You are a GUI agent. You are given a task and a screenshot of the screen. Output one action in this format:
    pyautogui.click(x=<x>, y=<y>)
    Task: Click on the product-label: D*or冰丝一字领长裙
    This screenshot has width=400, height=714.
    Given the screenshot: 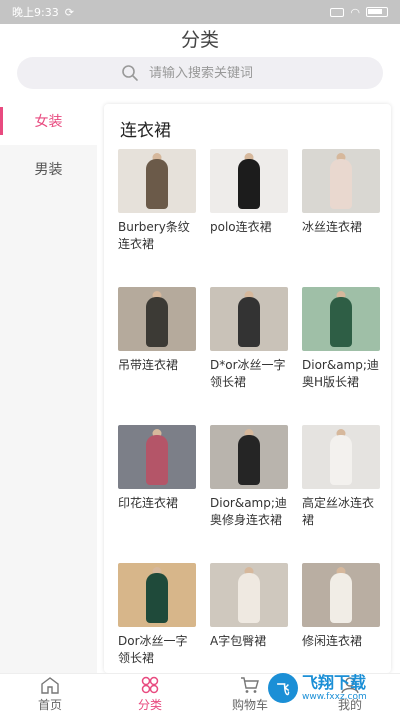 What is the action you would take?
    pyautogui.click(x=248, y=373)
    